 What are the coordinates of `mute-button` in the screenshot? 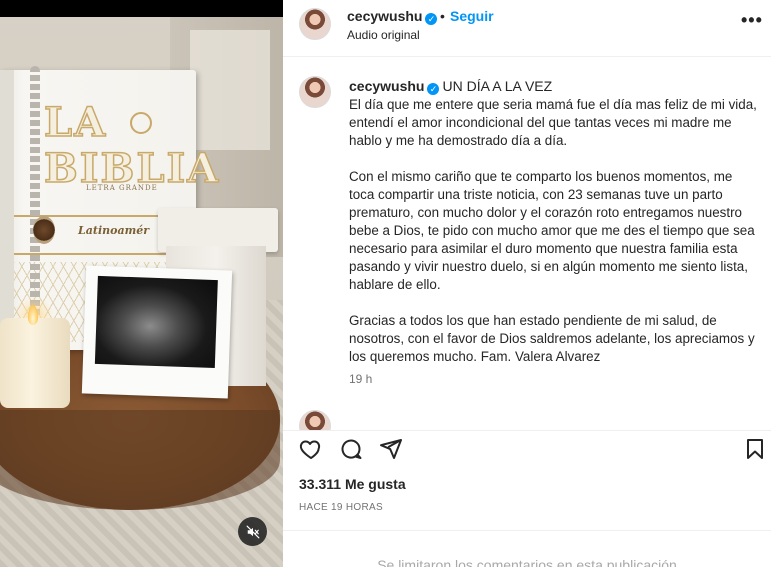 It's located at (252, 531).